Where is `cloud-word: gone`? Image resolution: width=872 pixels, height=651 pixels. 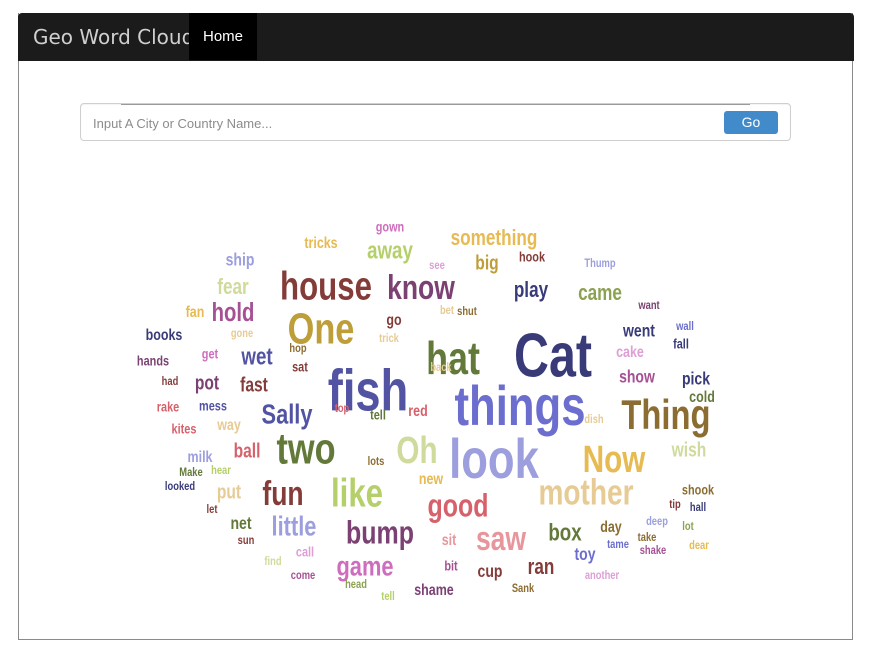 cloud-word: gone is located at coordinates (242, 333).